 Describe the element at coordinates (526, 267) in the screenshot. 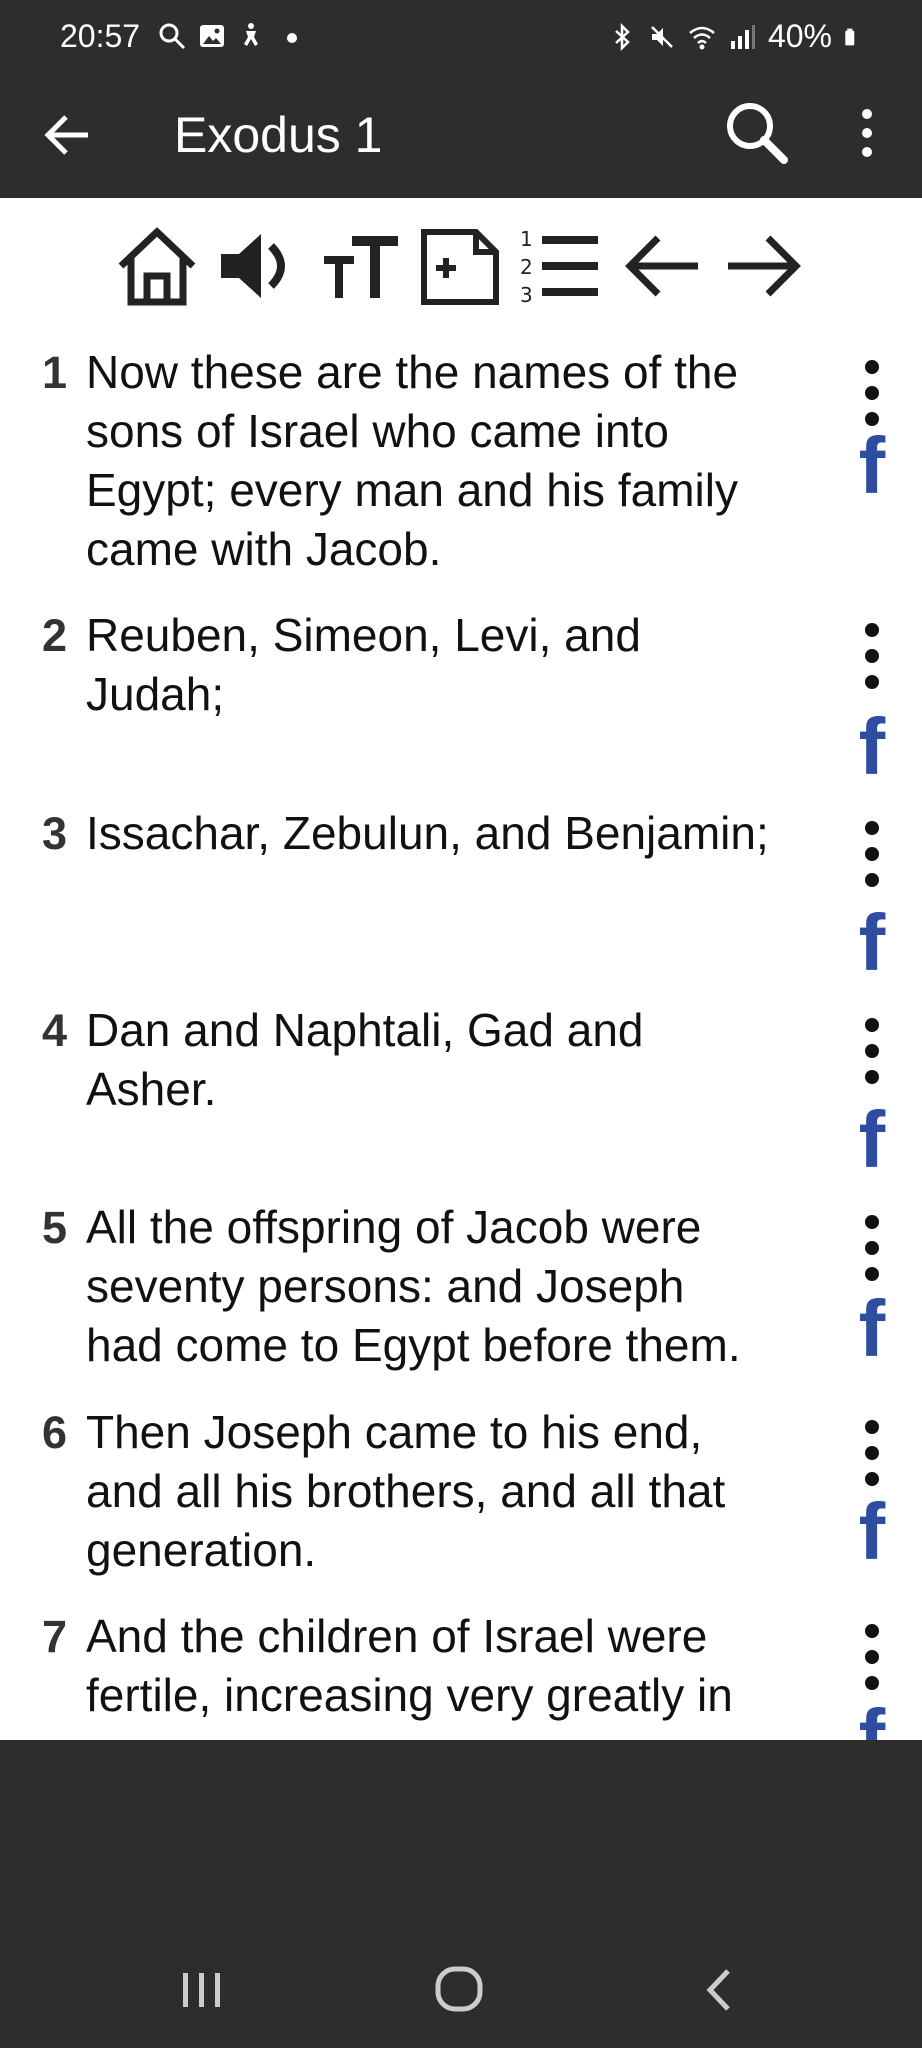

I see `svg-text: 2` at that location.